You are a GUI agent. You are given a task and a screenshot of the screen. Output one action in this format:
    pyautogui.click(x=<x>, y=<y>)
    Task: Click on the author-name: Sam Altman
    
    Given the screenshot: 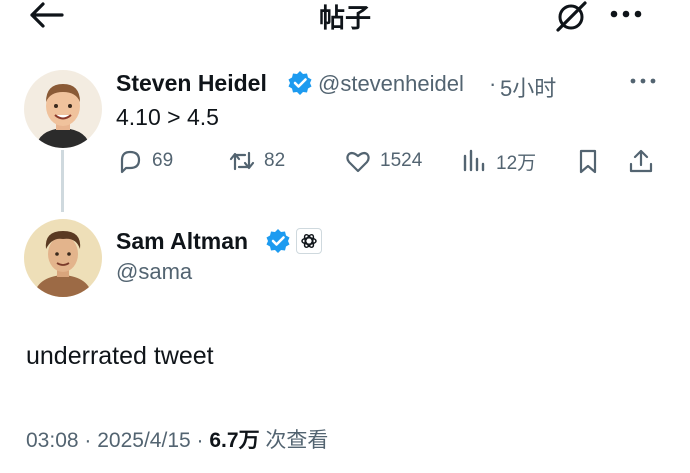 What is the action you would take?
    pyautogui.click(x=182, y=241)
    